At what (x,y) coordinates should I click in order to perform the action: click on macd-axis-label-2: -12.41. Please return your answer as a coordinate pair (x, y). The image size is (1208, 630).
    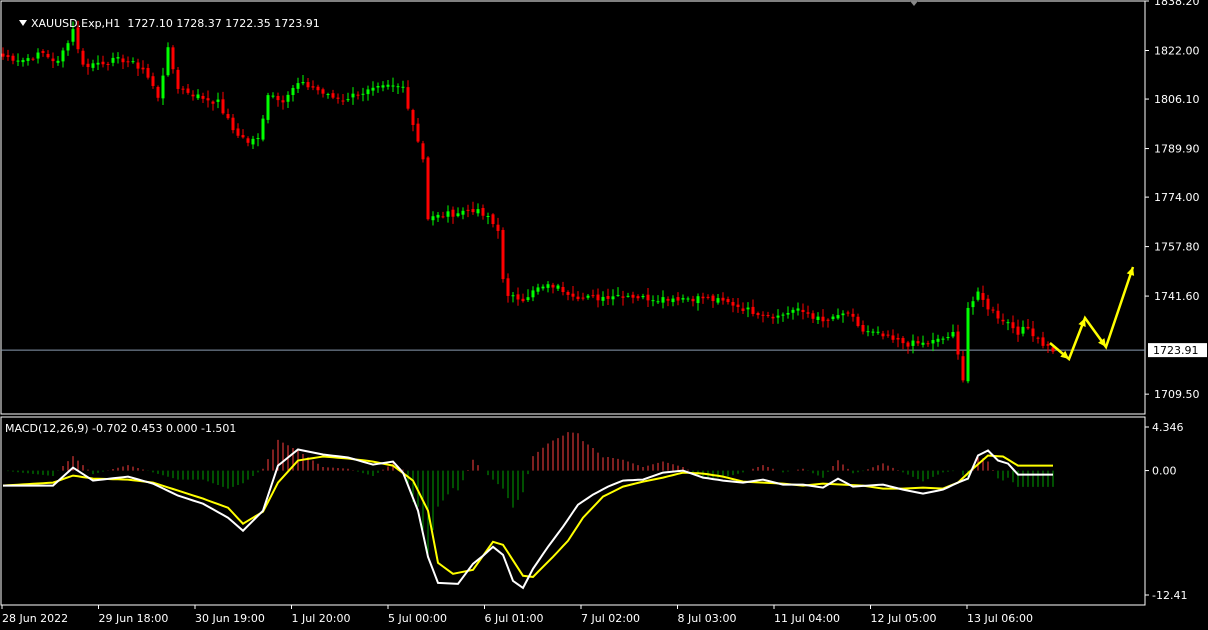
    Looking at the image, I should click on (1169, 595).